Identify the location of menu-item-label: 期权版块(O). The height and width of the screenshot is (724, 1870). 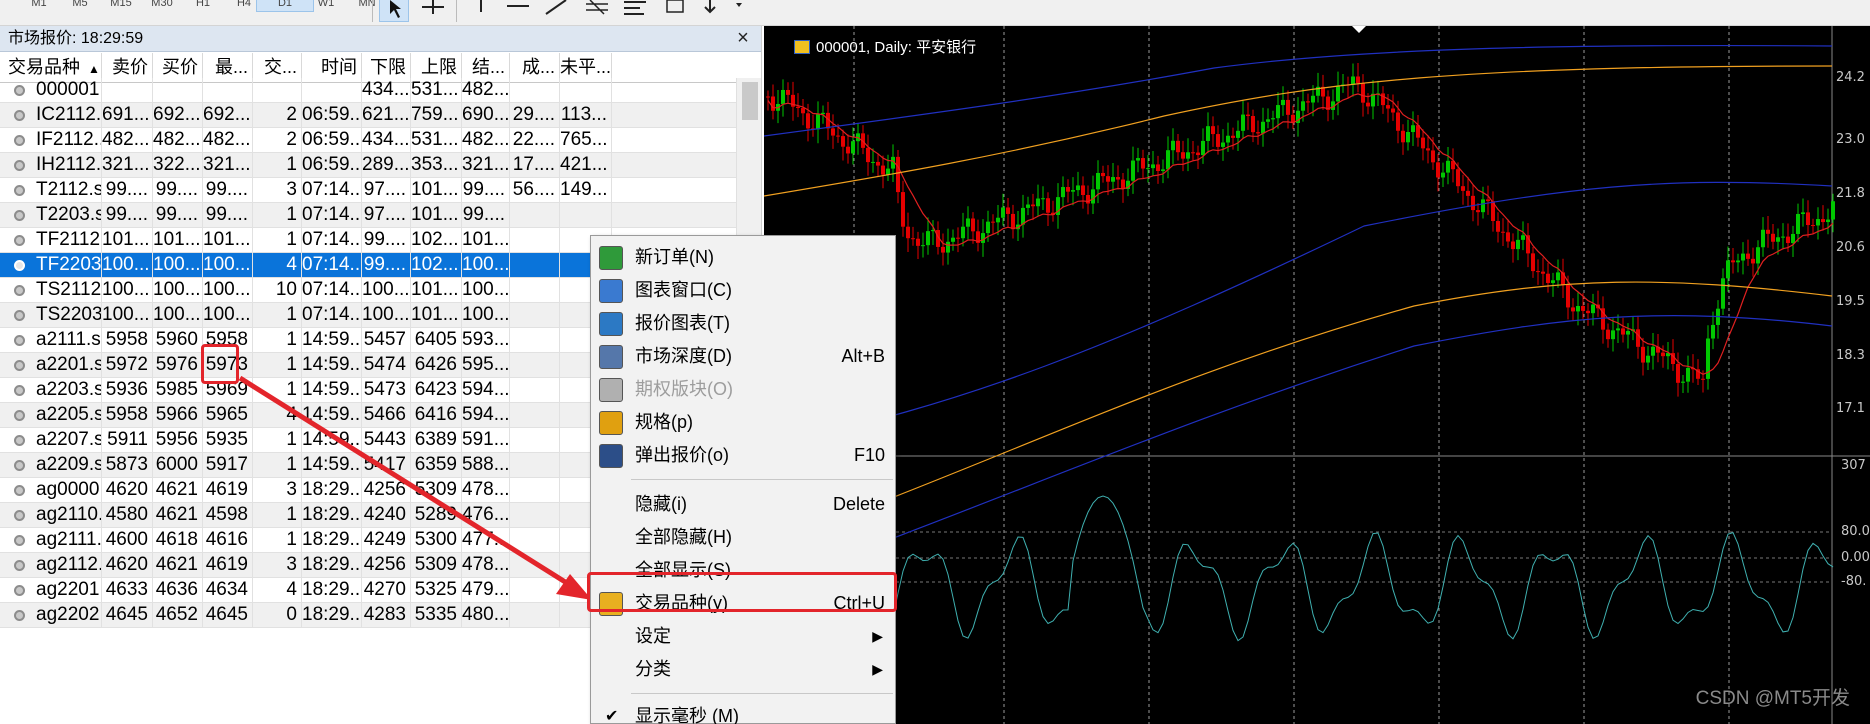
(684, 389).